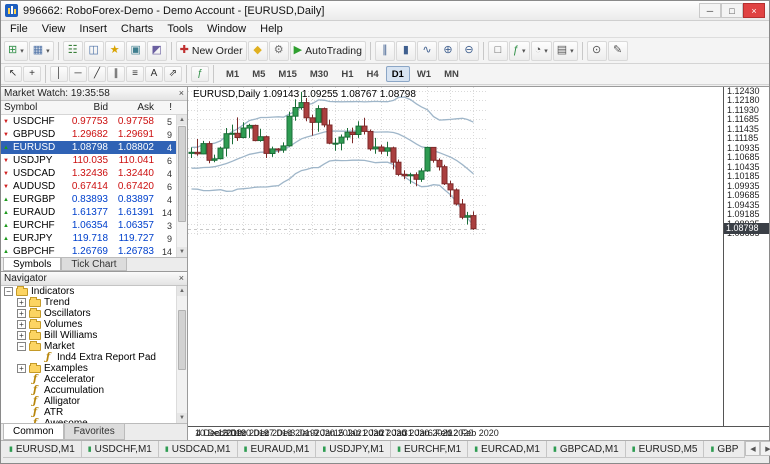 The image size is (770, 464). I want to click on timeframe-d1: D1, so click(397, 74).